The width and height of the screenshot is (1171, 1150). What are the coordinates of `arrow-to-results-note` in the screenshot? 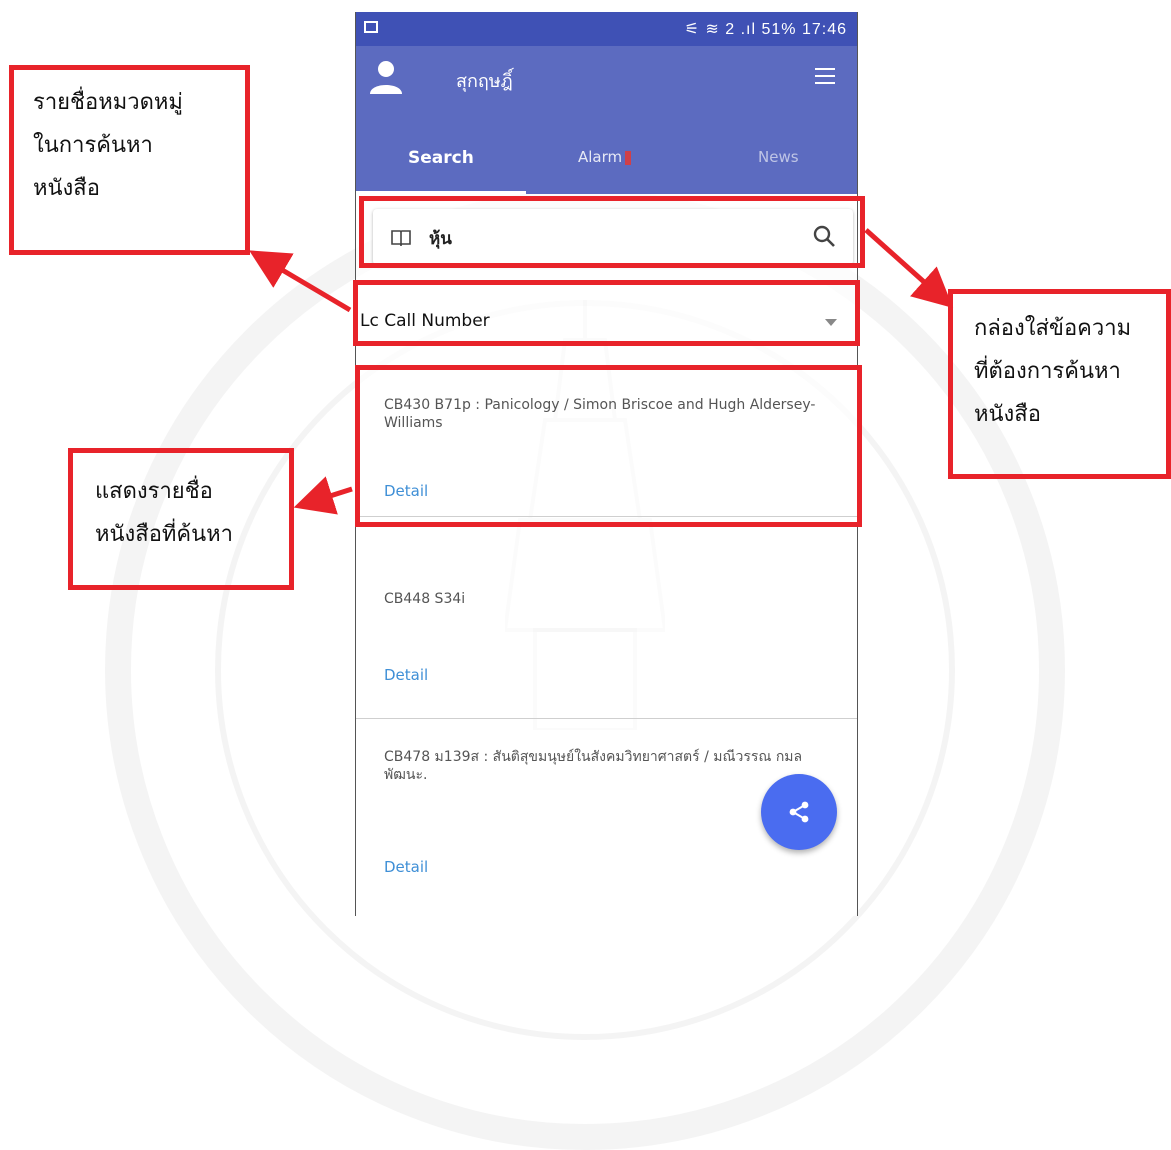 It's located at (323, 495).